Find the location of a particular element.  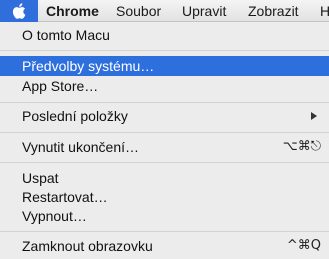

menubar-item-help: H is located at coordinates (324, 11).